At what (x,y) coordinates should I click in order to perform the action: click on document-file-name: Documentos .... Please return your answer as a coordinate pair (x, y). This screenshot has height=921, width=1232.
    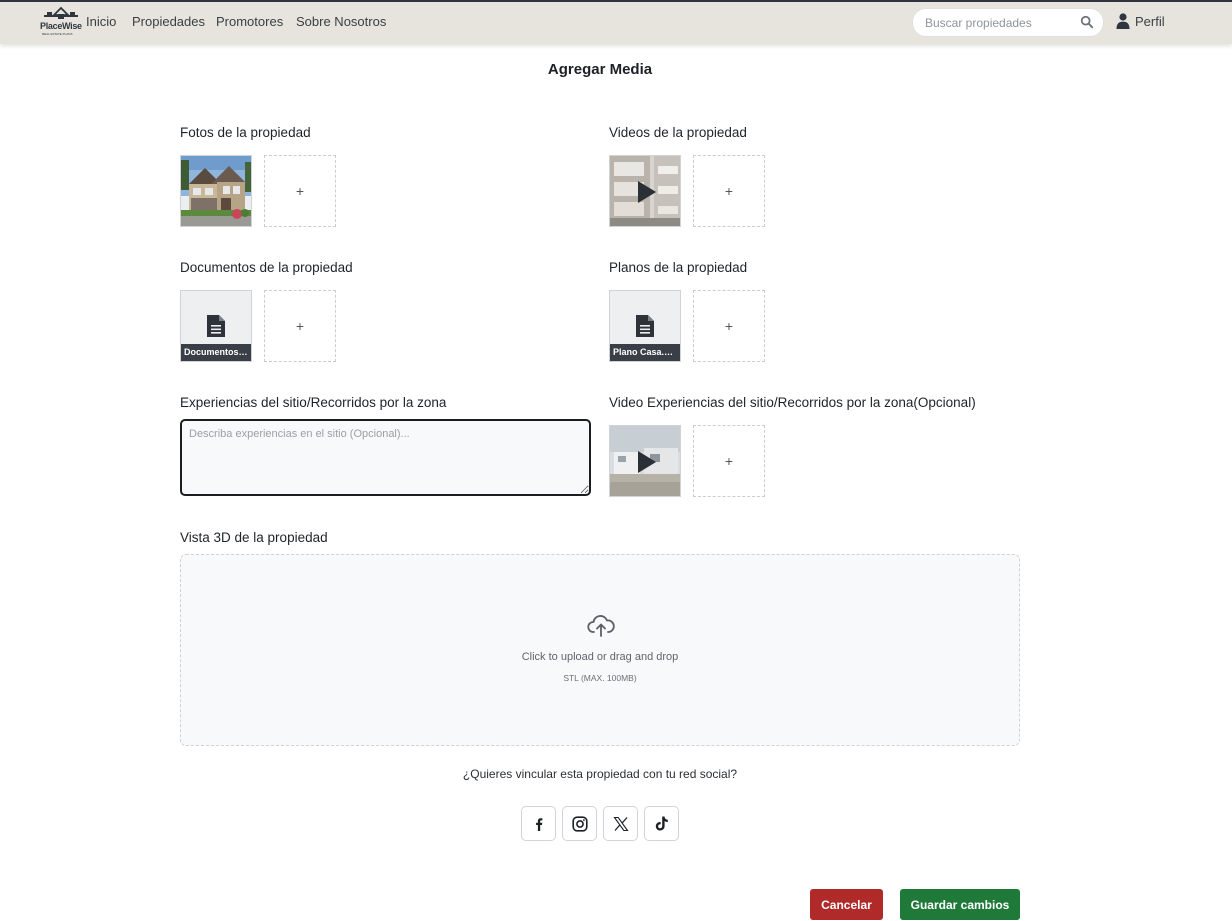
    Looking at the image, I should click on (216, 352).